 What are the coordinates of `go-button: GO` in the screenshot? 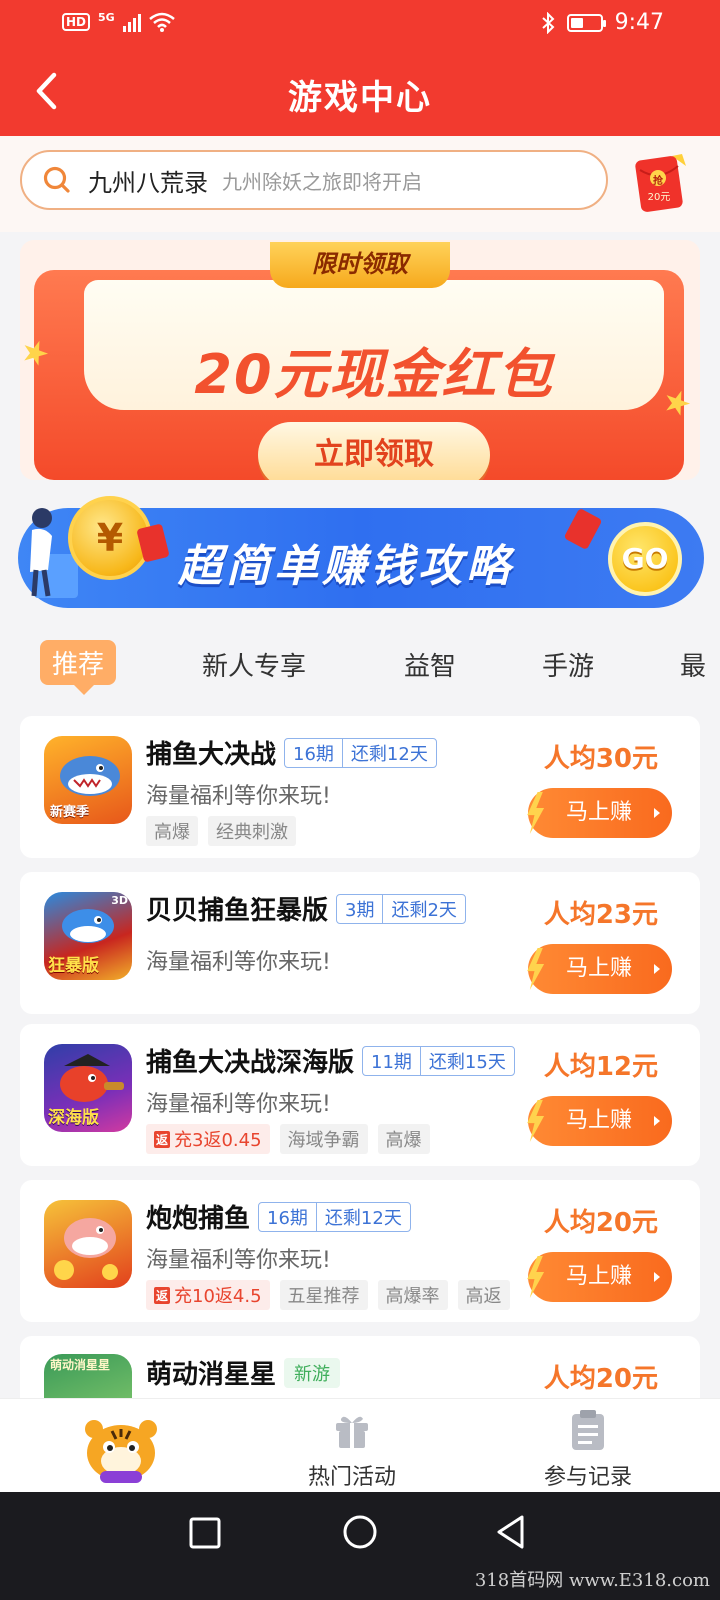 It's located at (645, 559).